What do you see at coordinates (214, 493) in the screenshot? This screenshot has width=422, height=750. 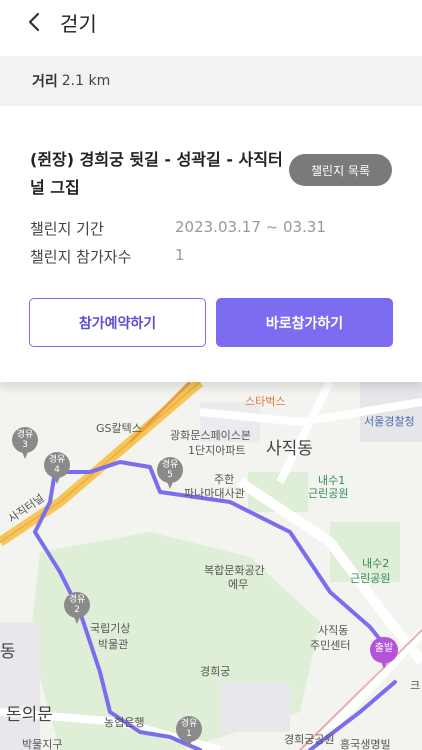 I see `map-label-panama2: 파나마대사관` at bounding box center [214, 493].